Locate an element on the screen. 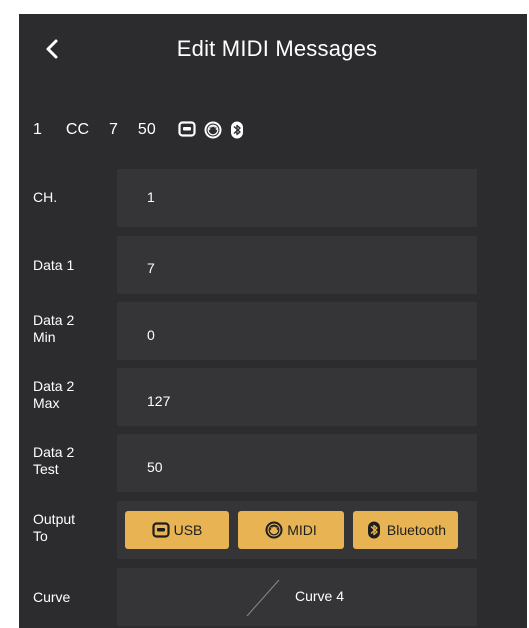 The height and width of the screenshot is (628, 529). summary-type: CC is located at coordinates (77, 129).